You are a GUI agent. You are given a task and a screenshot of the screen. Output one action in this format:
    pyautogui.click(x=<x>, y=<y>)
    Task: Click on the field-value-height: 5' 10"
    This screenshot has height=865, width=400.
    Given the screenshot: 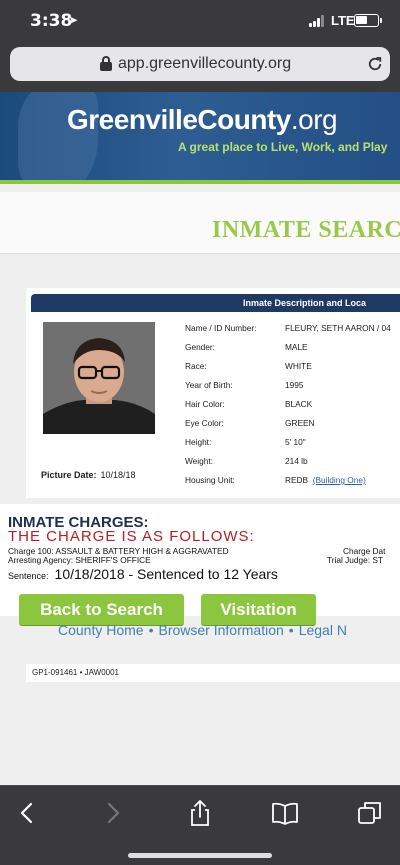 What is the action you would take?
    pyautogui.click(x=295, y=442)
    